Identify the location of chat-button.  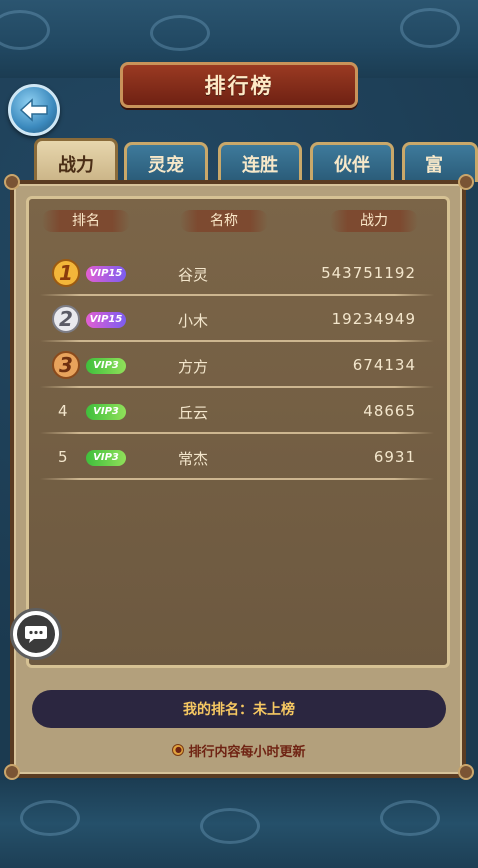
(36, 634).